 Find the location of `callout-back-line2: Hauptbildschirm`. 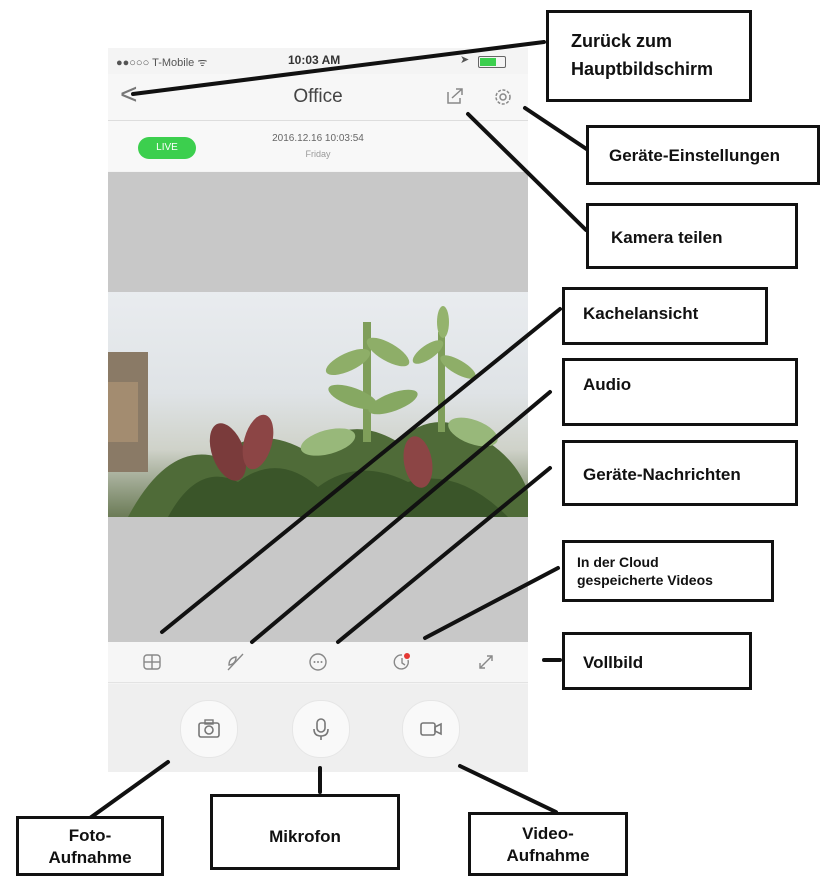

callout-back-line2: Hauptbildschirm is located at coordinates (642, 69).